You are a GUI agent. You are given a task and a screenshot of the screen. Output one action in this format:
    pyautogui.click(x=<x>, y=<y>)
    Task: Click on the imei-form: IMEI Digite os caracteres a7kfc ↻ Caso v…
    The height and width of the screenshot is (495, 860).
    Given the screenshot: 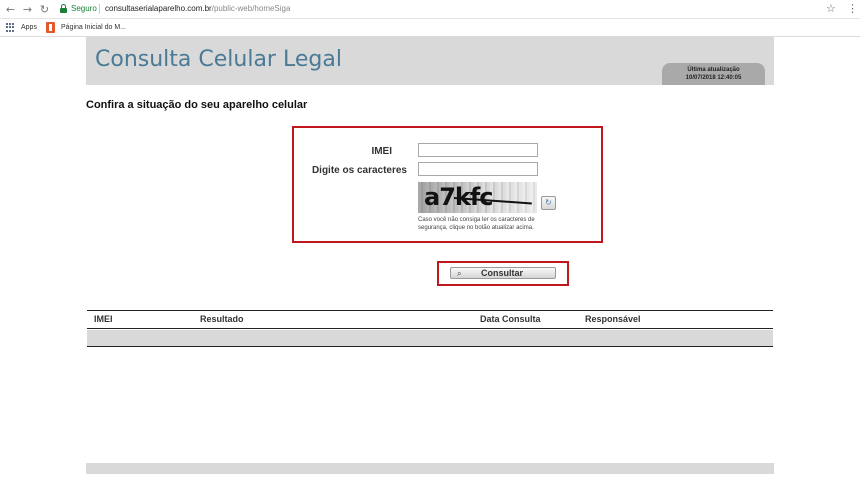 What is the action you would take?
    pyautogui.click(x=447, y=184)
    